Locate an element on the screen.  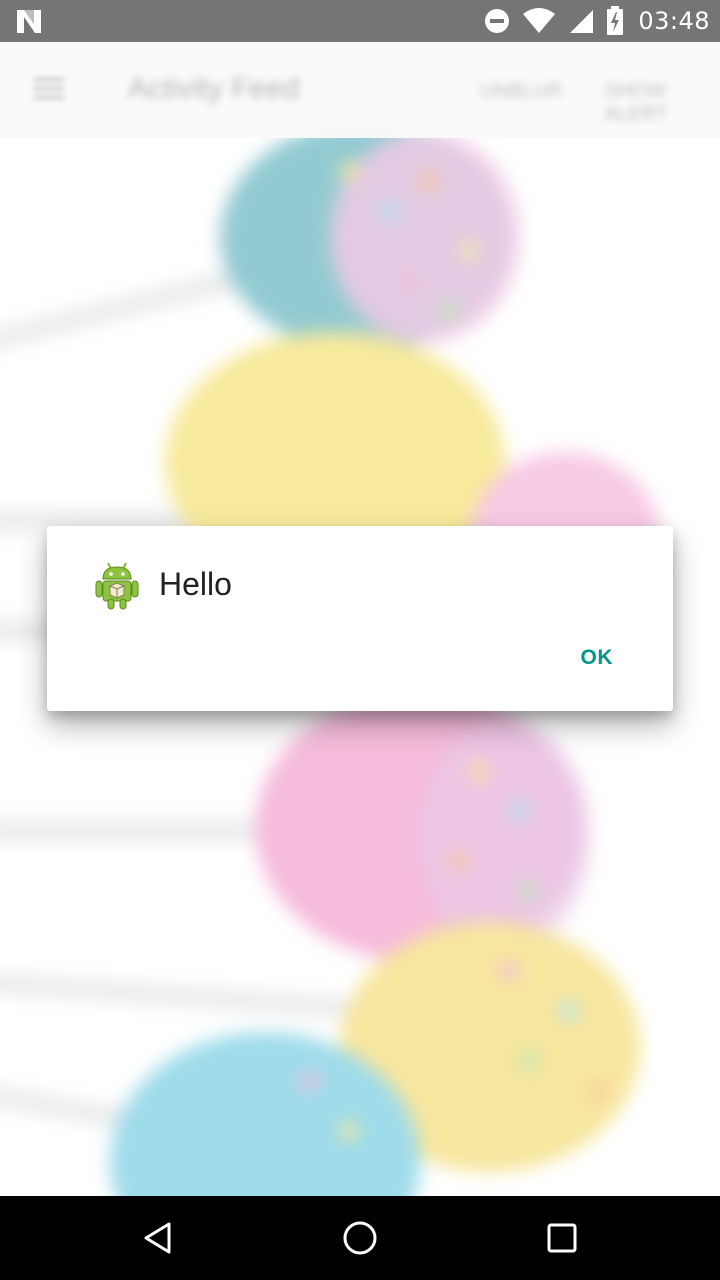
status-bar: 03:48 is located at coordinates (360, 21).